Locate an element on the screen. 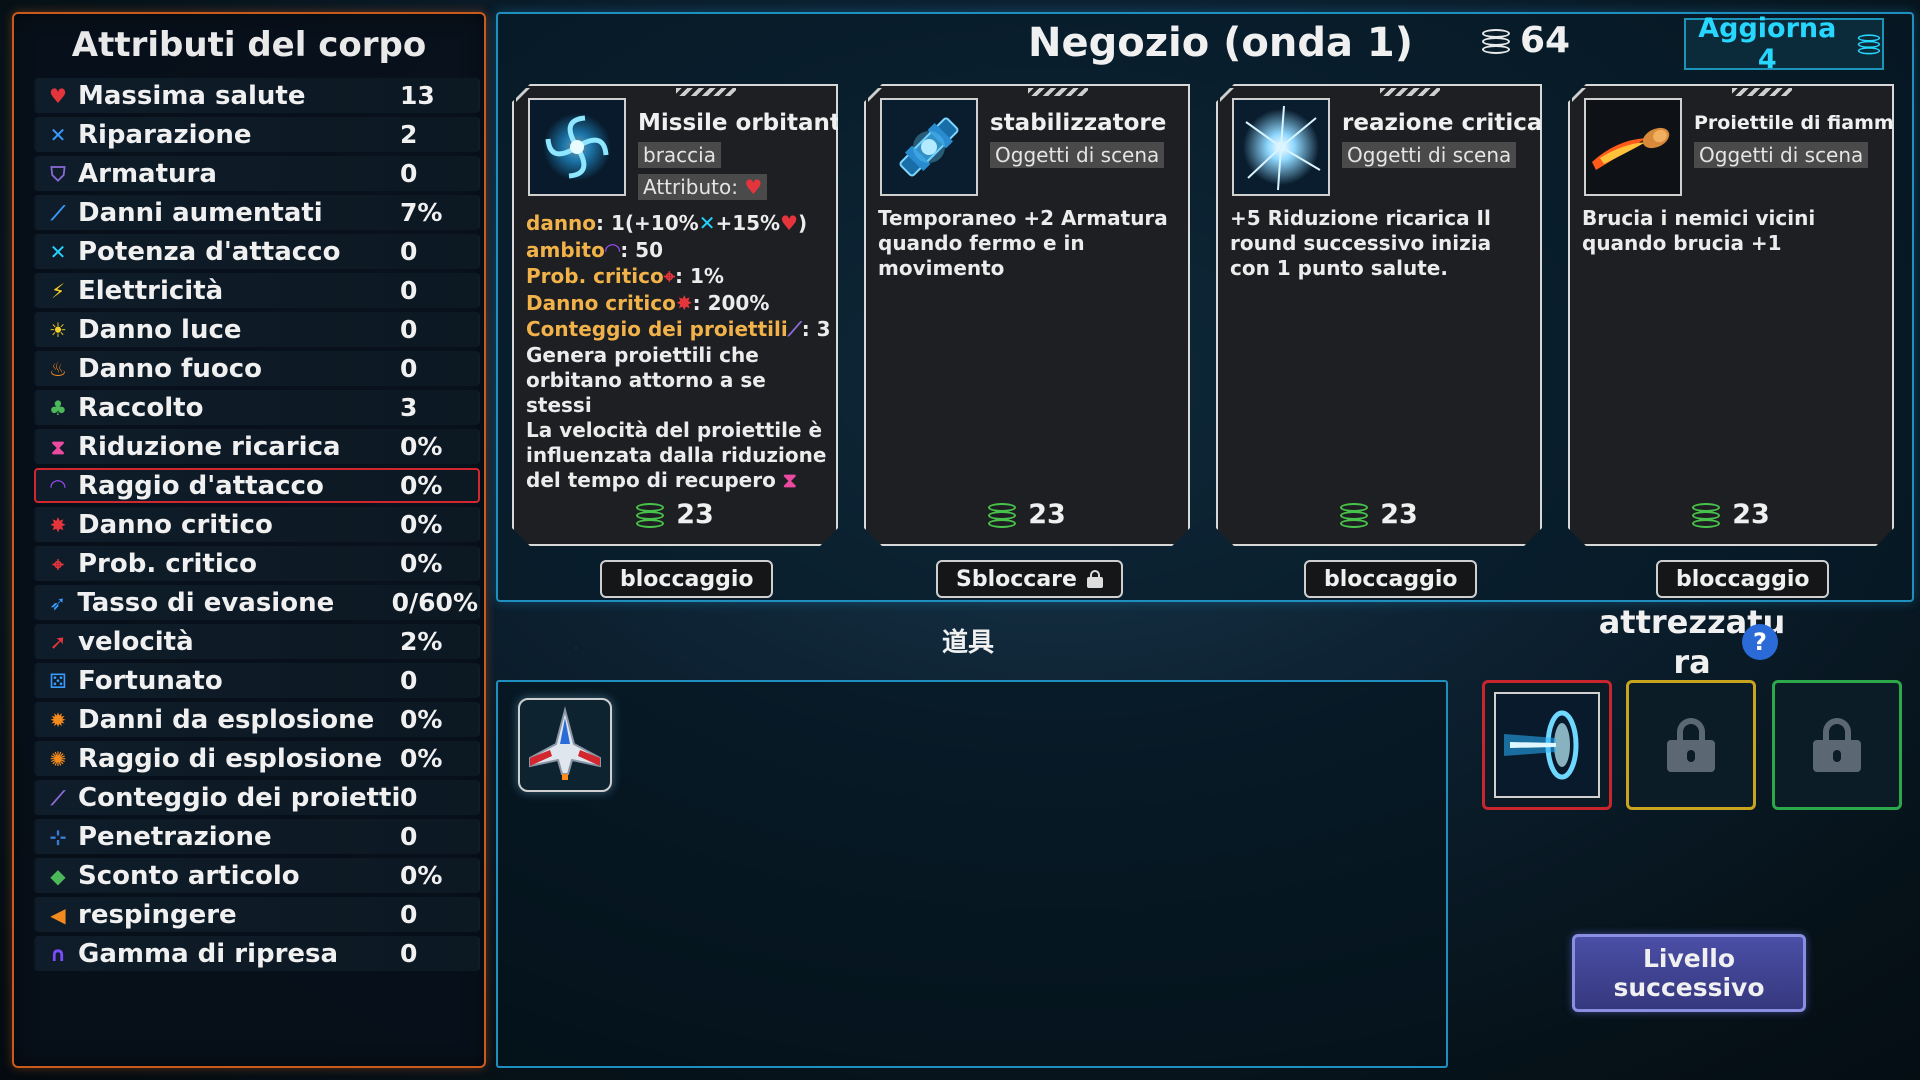 The height and width of the screenshot is (1080, 1920). spaceship-icon is located at coordinates (565, 743).